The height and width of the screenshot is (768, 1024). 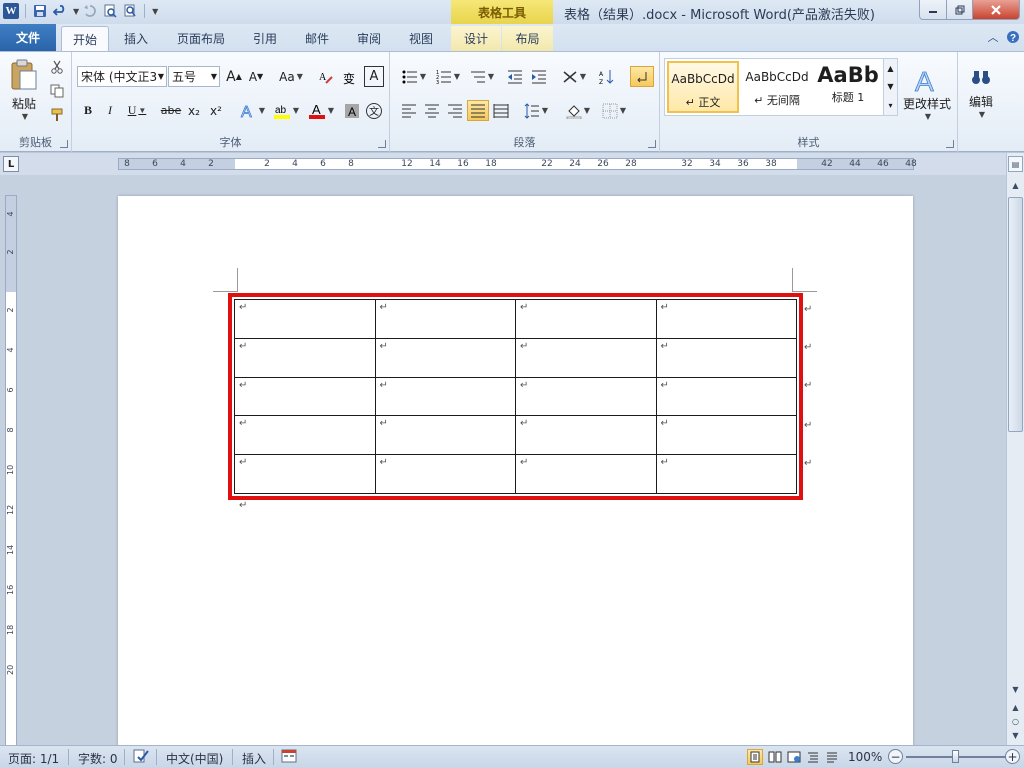 What do you see at coordinates (623, 110) in the screenshot?
I see `borders-dropdown-icon: ▼` at bounding box center [623, 110].